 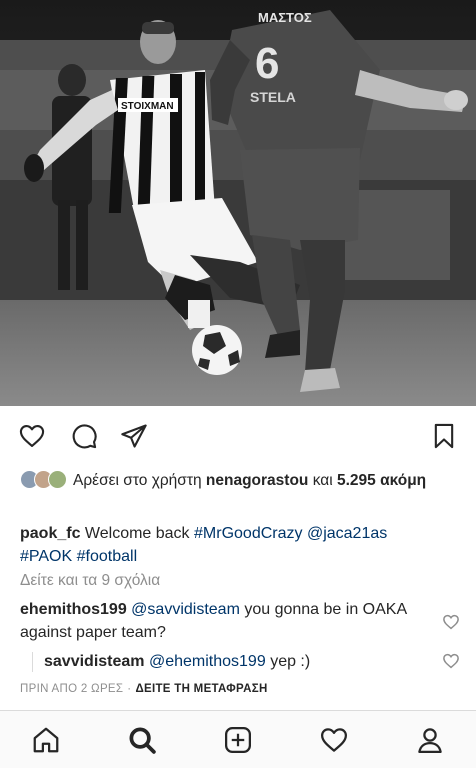 I want to click on liker-avatars, so click(x=43, y=479).